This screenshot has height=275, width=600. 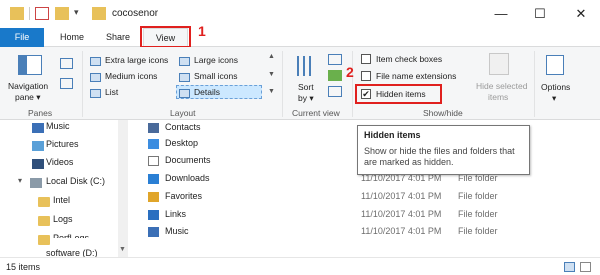 I want to click on group-label-current-view: Current view, so click(x=316, y=113).